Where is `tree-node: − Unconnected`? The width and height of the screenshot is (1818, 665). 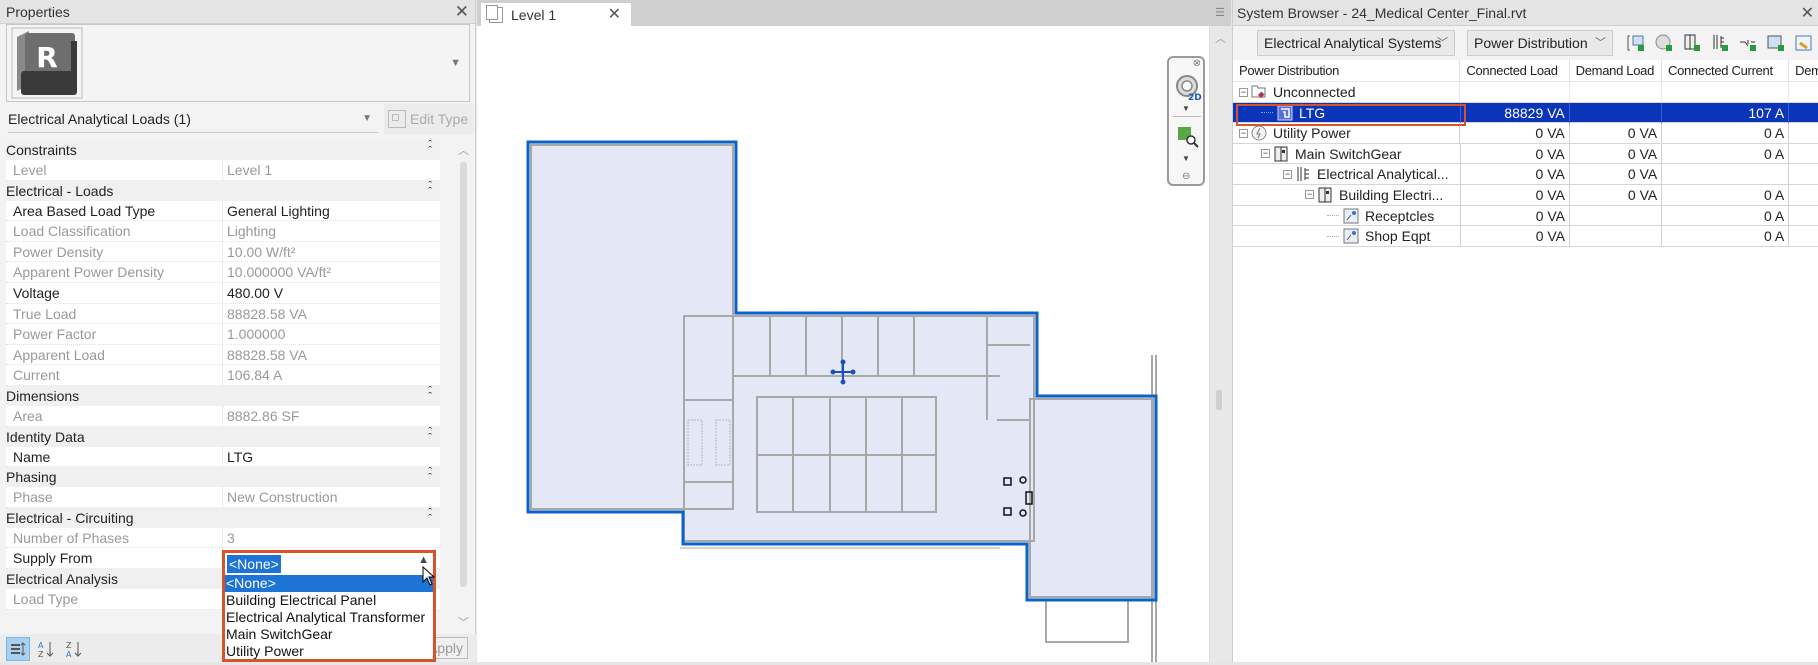
tree-node: − Unconnected is located at coordinates (1347, 92).